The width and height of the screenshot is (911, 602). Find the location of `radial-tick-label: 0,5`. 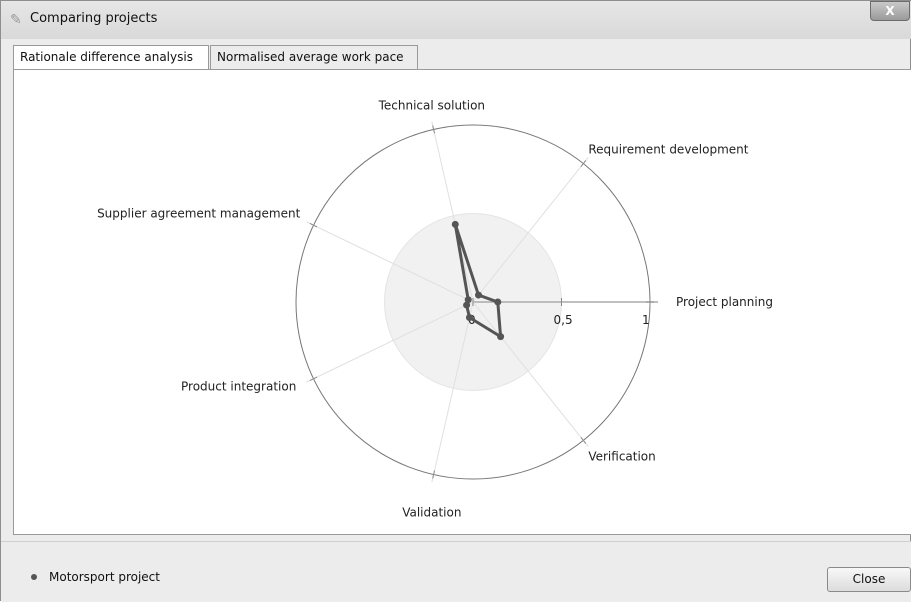

radial-tick-label: 0,5 is located at coordinates (563, 320).